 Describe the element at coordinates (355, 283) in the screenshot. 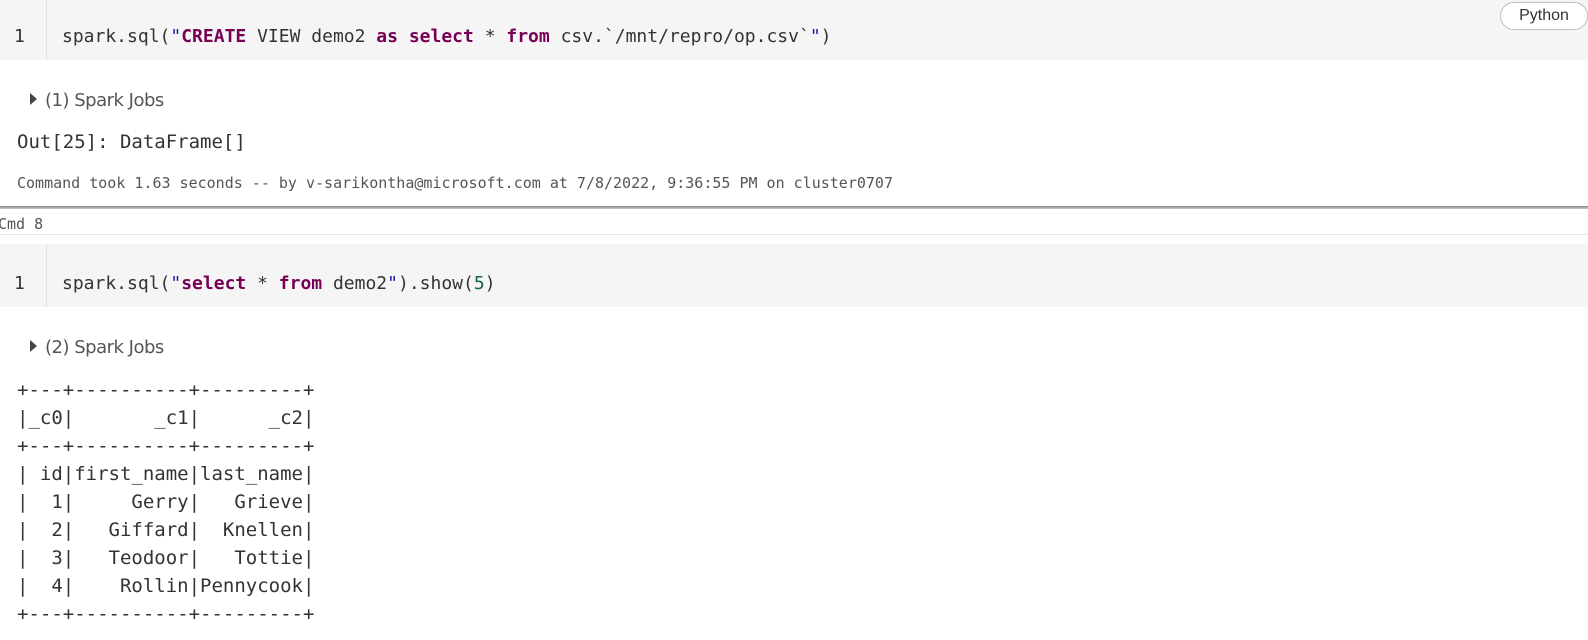

I see `code-token-plain: demo2` at that location.